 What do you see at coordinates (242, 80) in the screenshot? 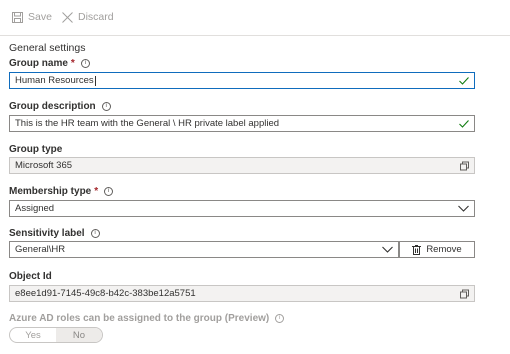
I see `group-name-input: Human Resources` at bounding box center [242, 80].